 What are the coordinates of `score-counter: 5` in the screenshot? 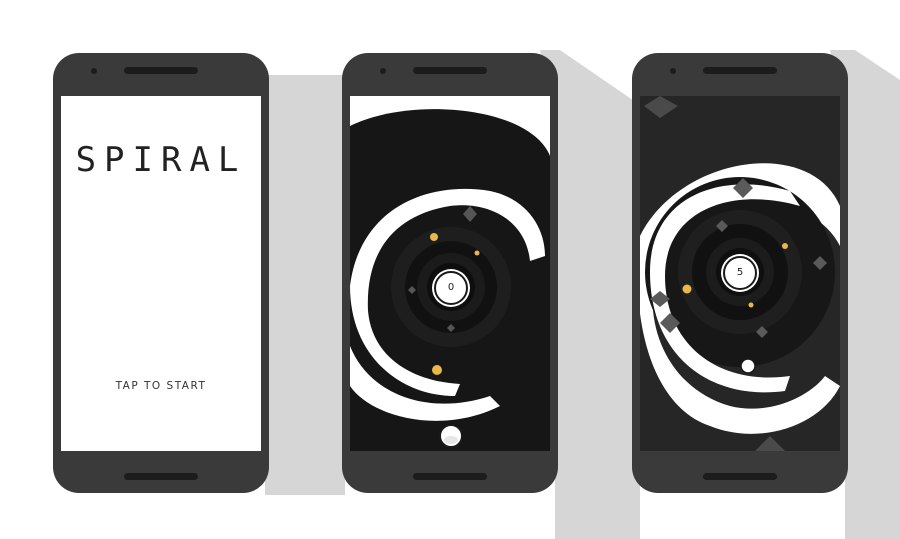 It's located at (740, 273).